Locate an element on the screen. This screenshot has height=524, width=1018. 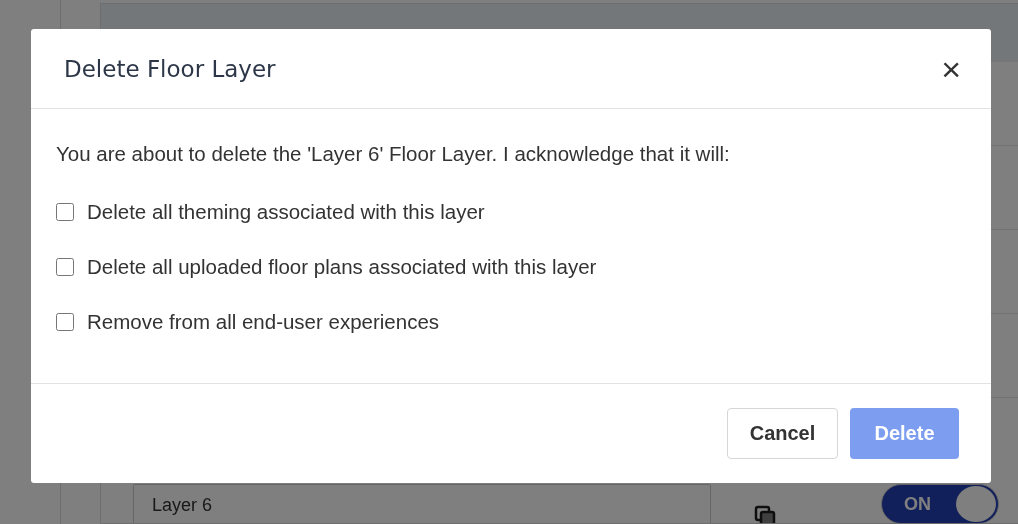
toggle-switch: ON is located at coordinates (940, 503).